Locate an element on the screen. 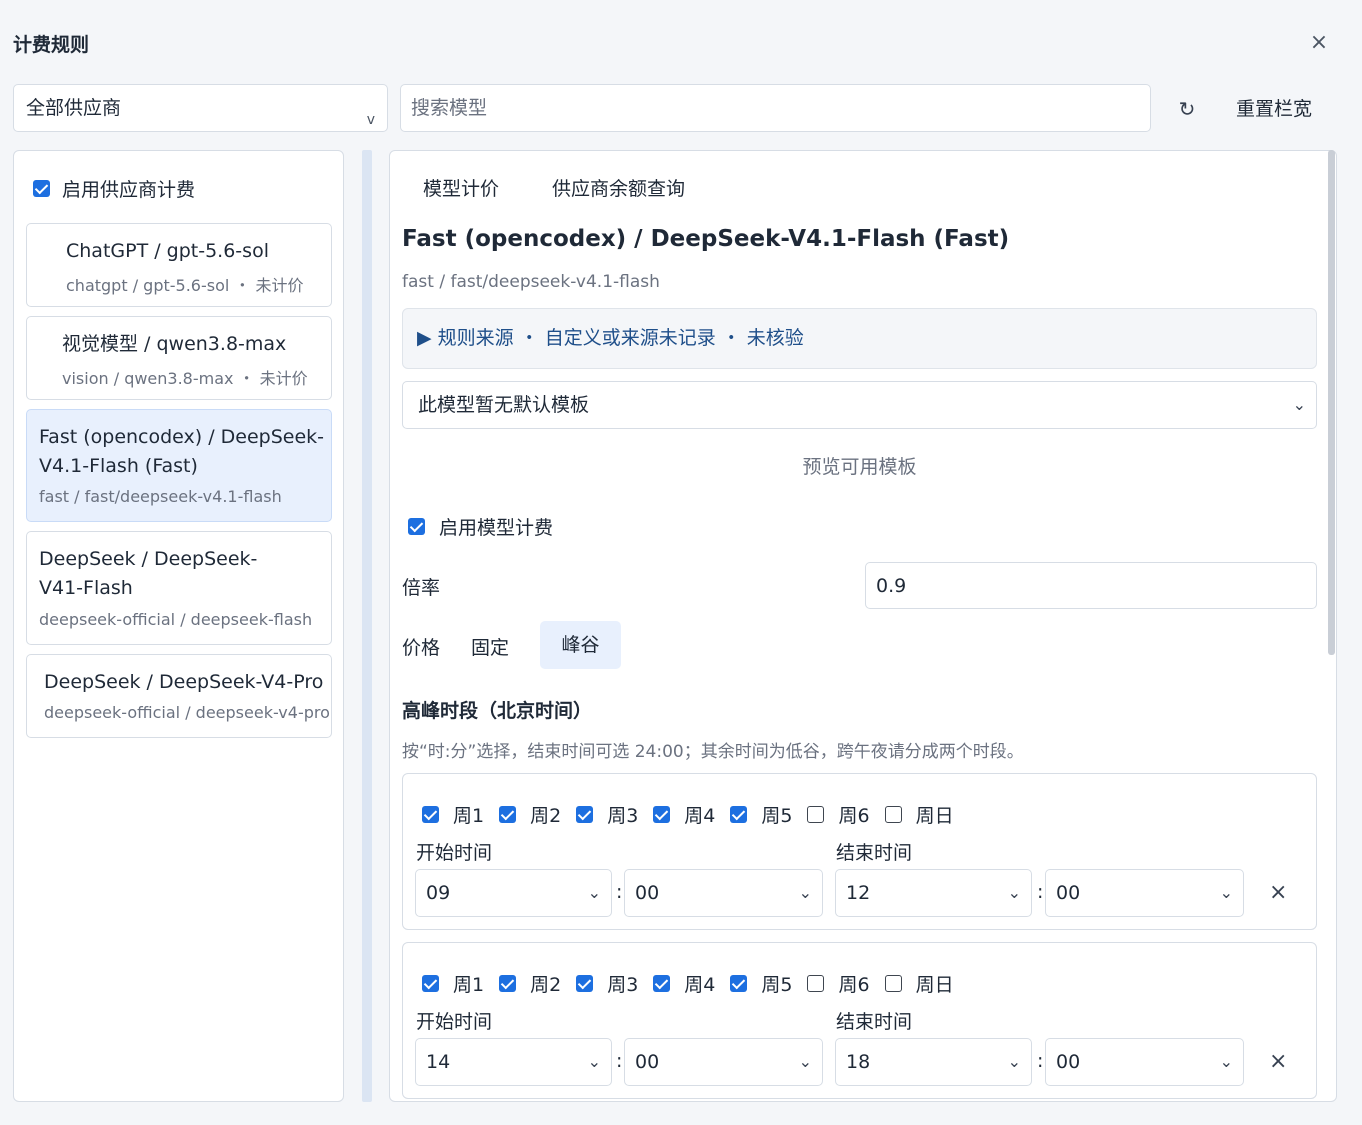 This screenshot has width=1362, height=1125. end-time-label: 结束时间 is located at coordinates (874, 1022).